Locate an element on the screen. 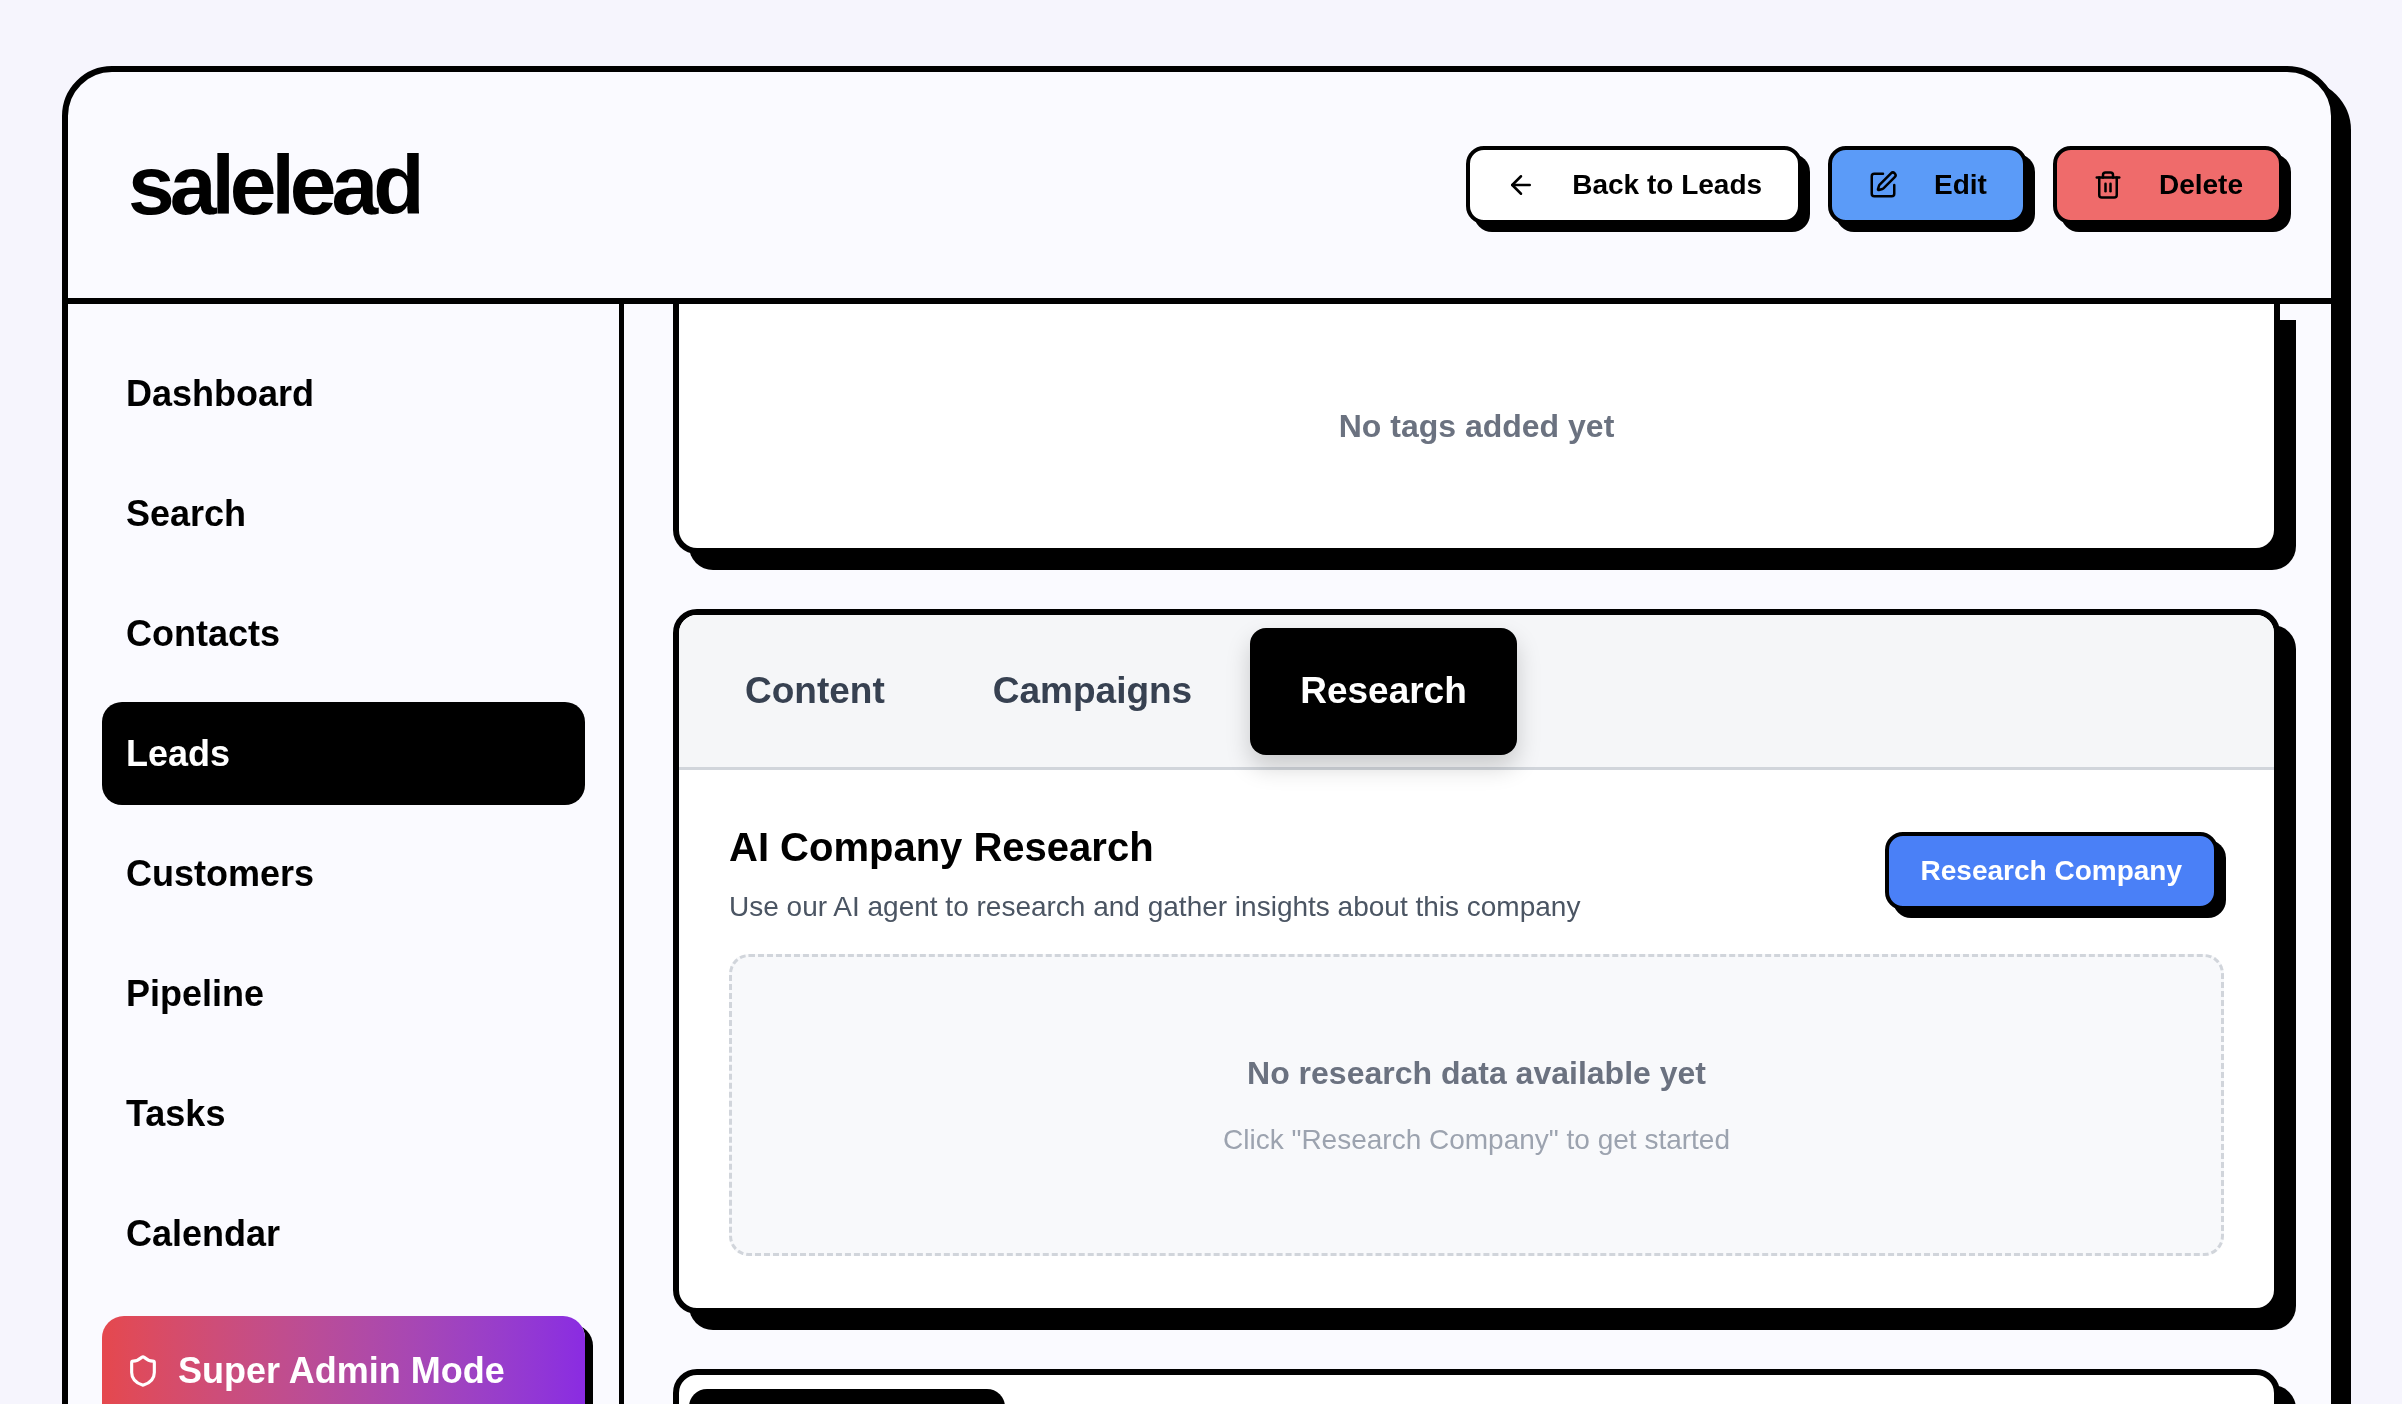 The width and height of the screenshot is (2402, 1404). sidebar-item: Customers is located at coordinates (343, 873).